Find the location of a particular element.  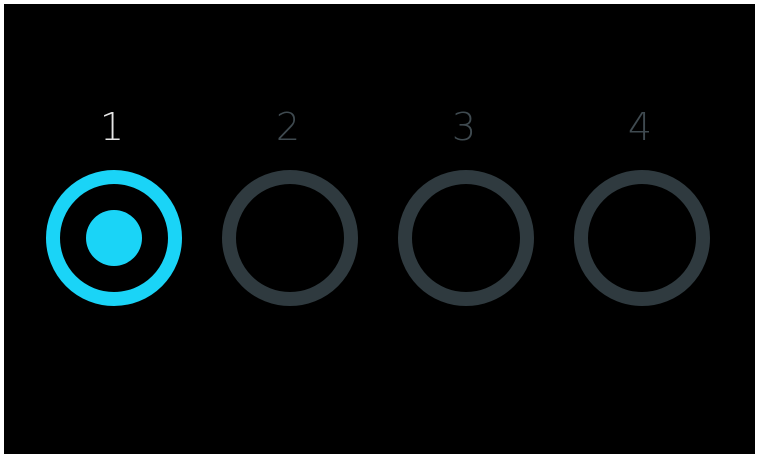

slot-label: 2 is located at coordinates (288, 127).